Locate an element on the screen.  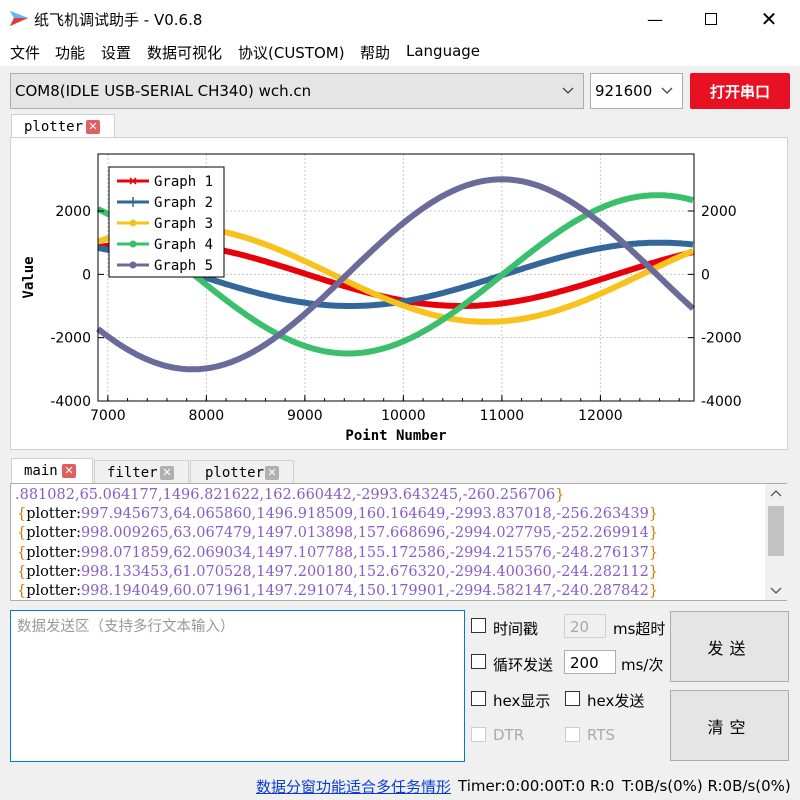
menu-protocol: 协议(CUSTOM) is located at coordinates (291, 52).